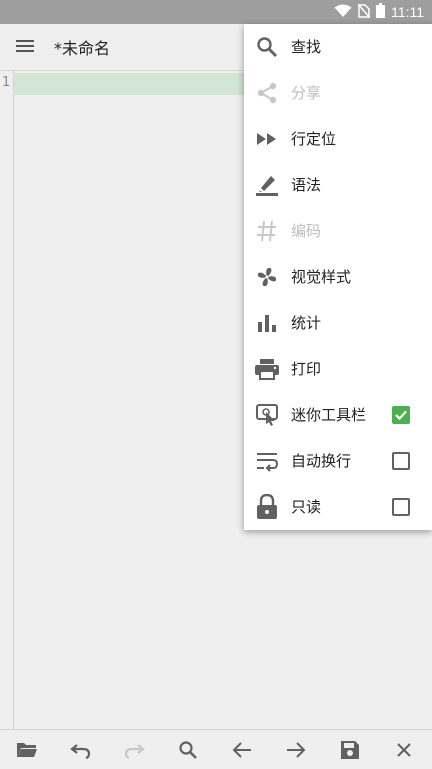  I want to click on hash-icon, so click(267, 231).